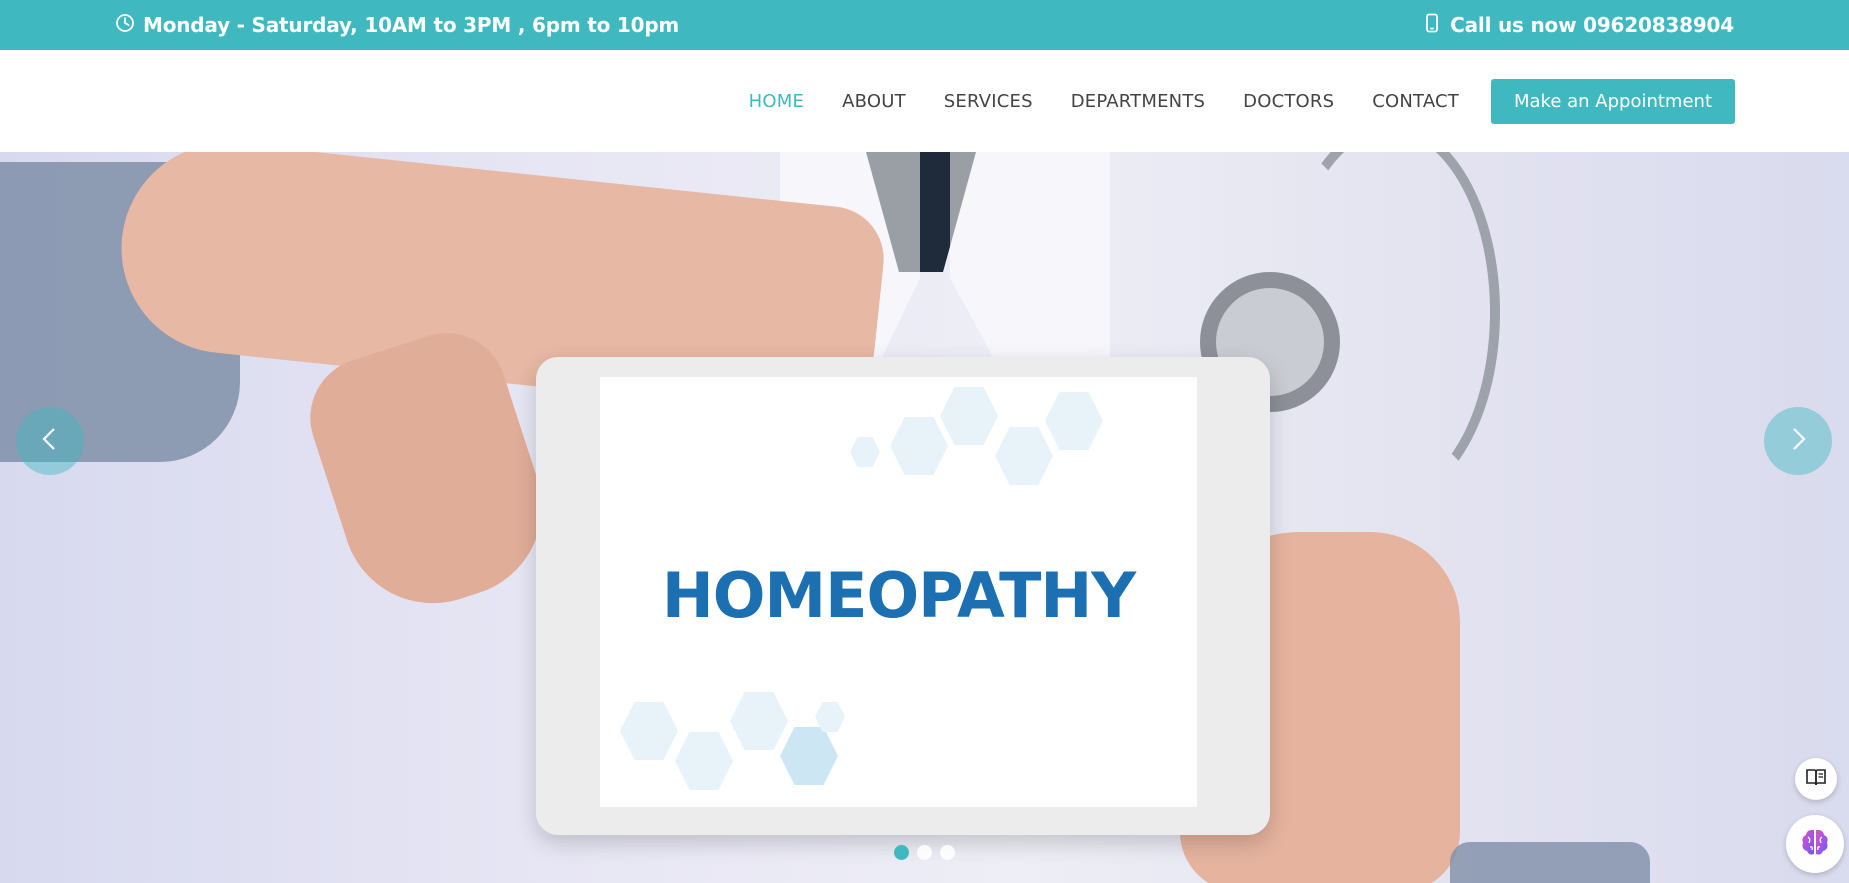  I want to click on clock-icon, so click(125, 25).